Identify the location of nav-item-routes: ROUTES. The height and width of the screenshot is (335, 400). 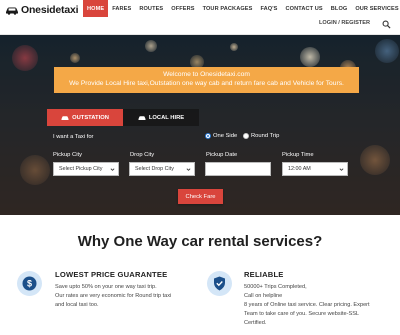
(151, 8).